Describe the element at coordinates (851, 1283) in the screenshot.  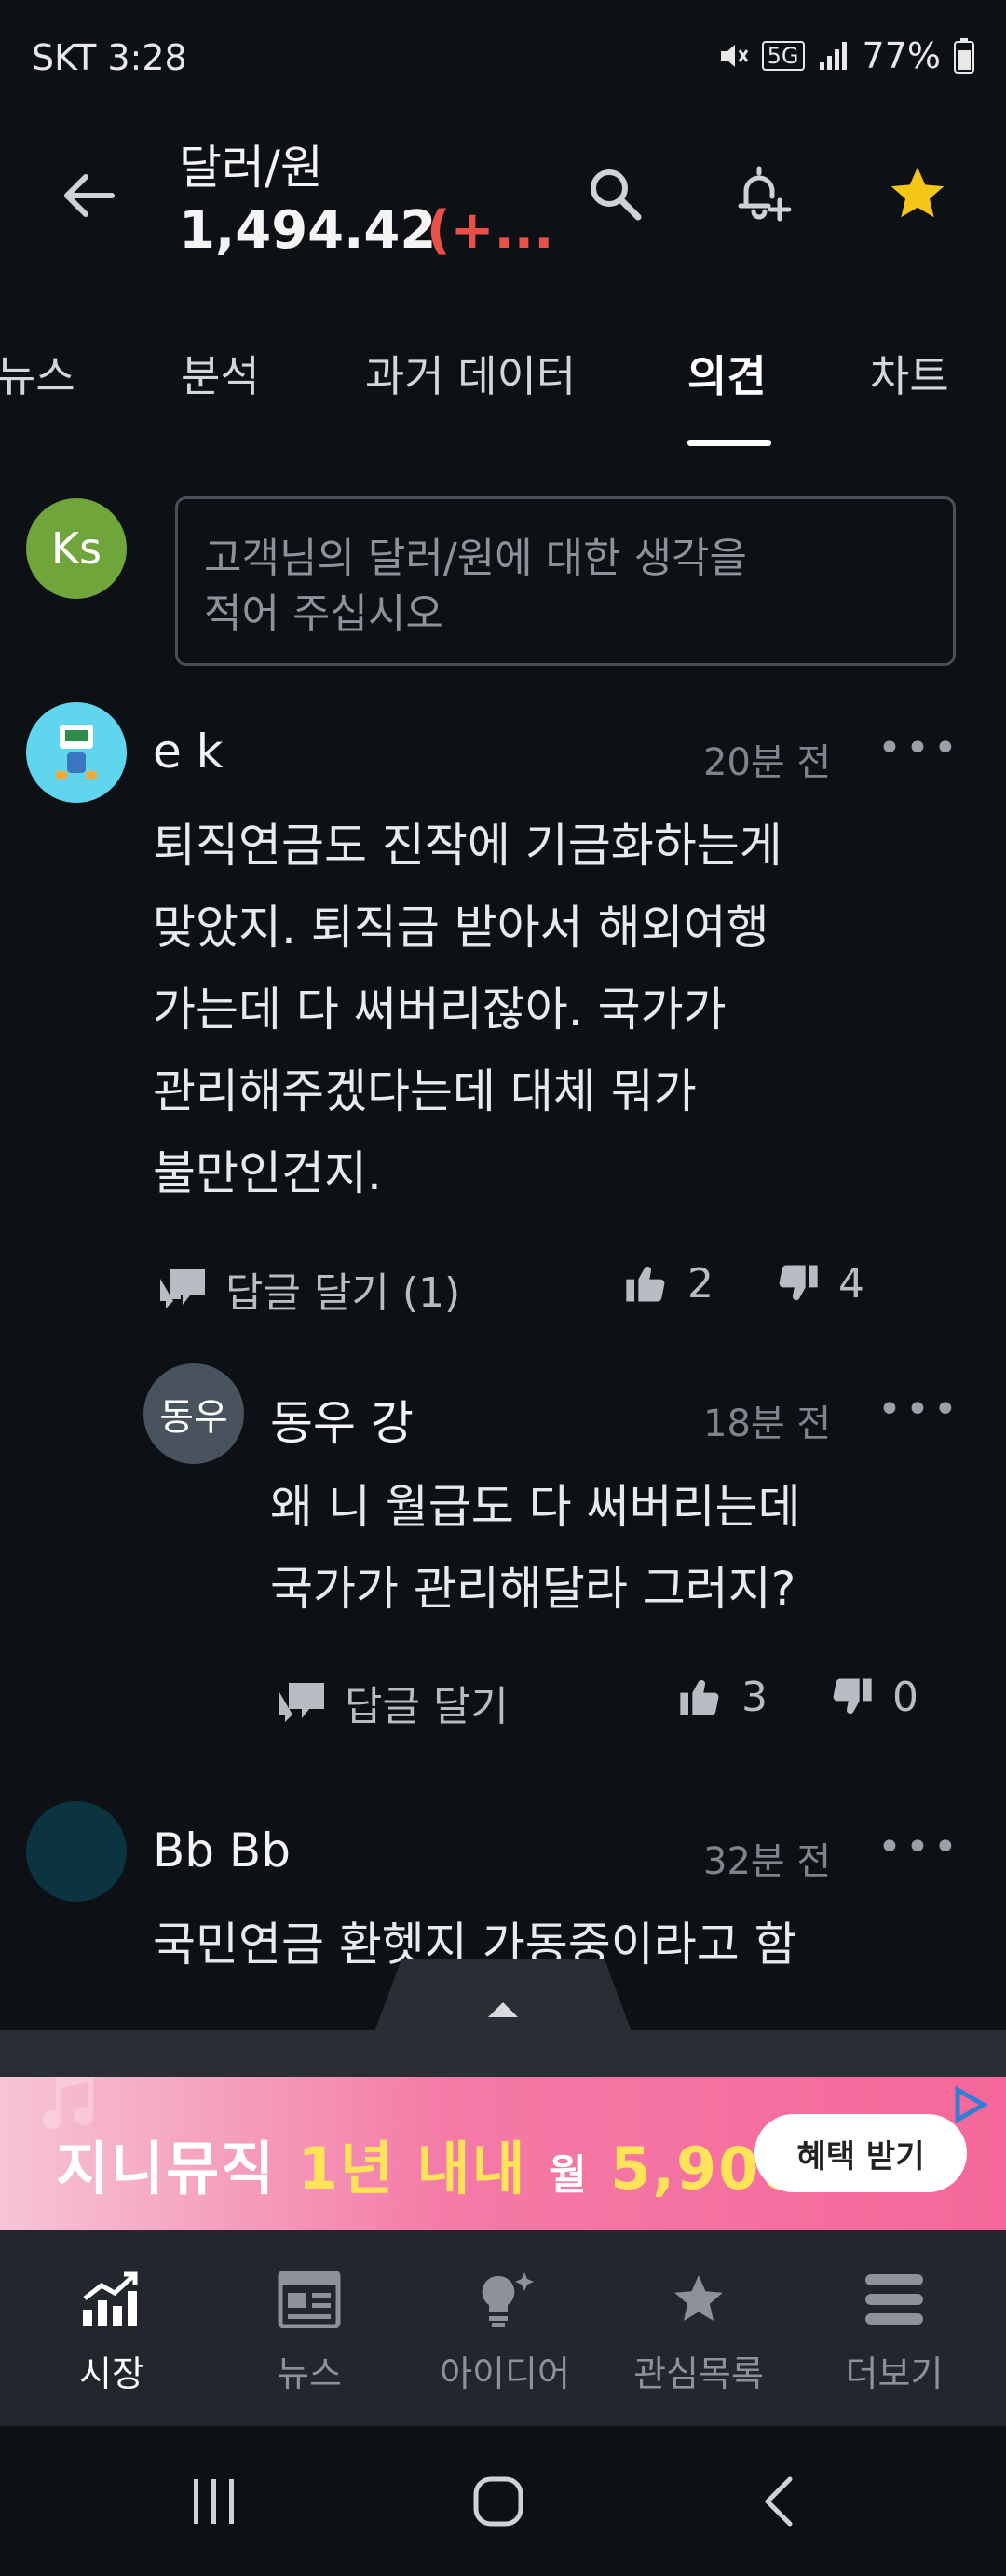
I see `dislike-count: 4` at that location.